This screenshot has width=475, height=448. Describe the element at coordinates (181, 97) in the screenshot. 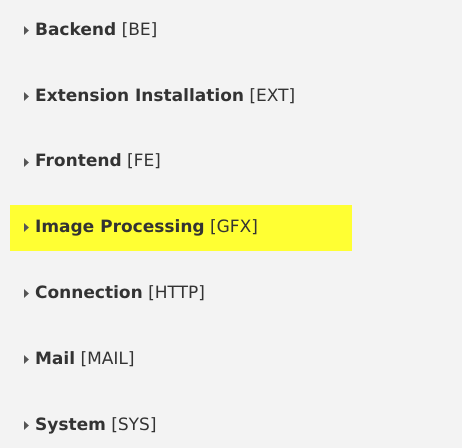

I see `category-link: Extension Installation [EXT]` at that location.